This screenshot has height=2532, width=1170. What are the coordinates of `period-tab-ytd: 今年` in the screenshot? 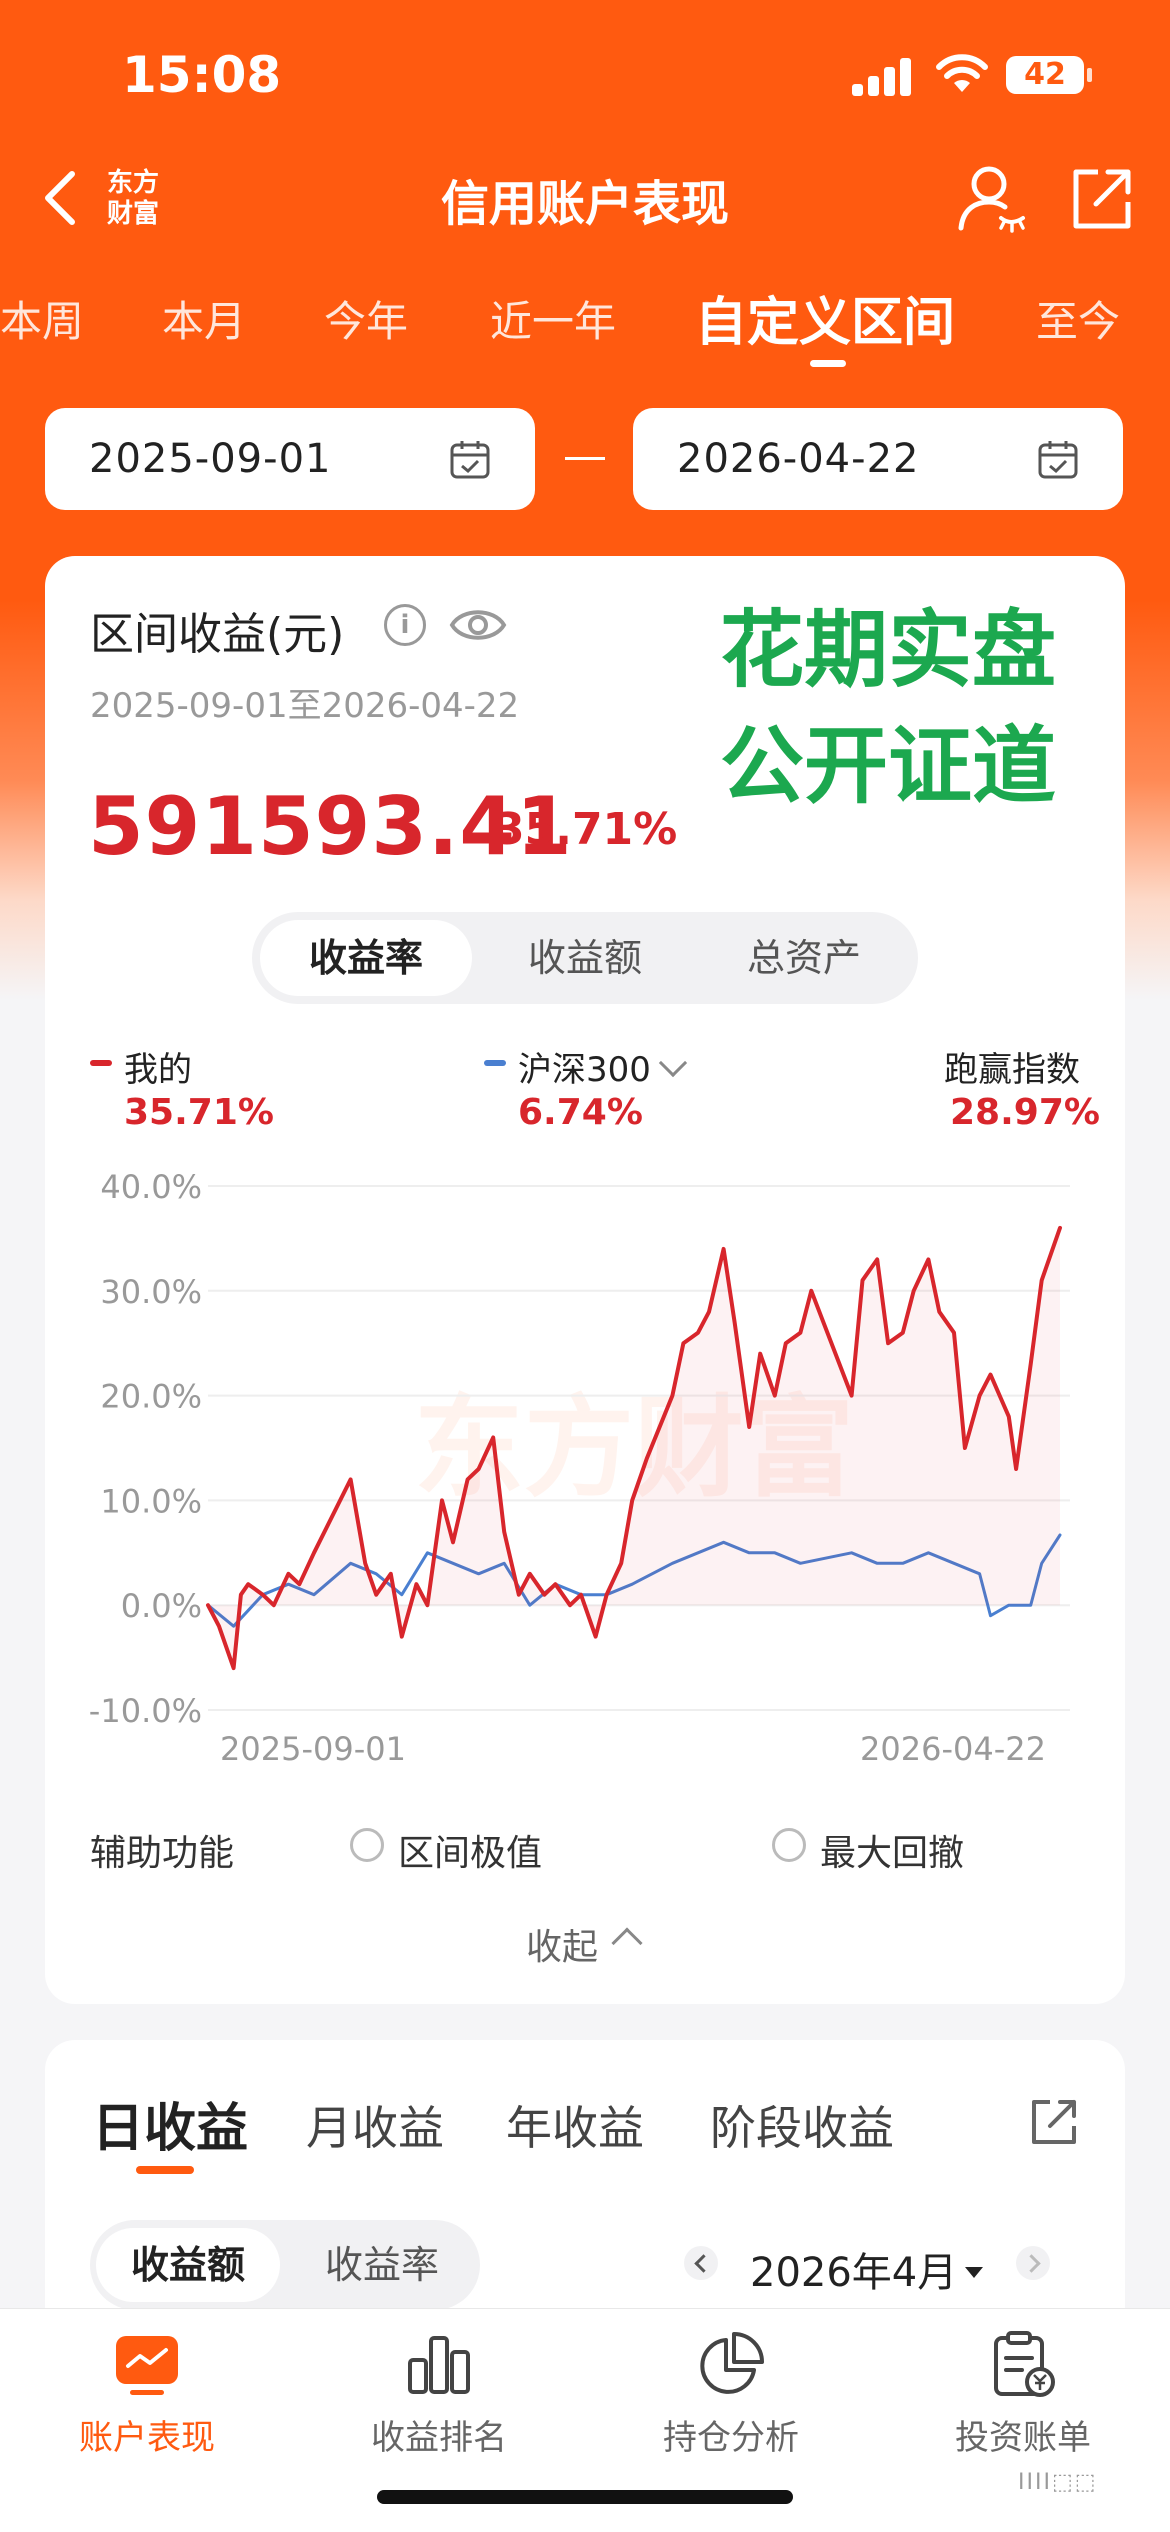 It's located at (366, 318).